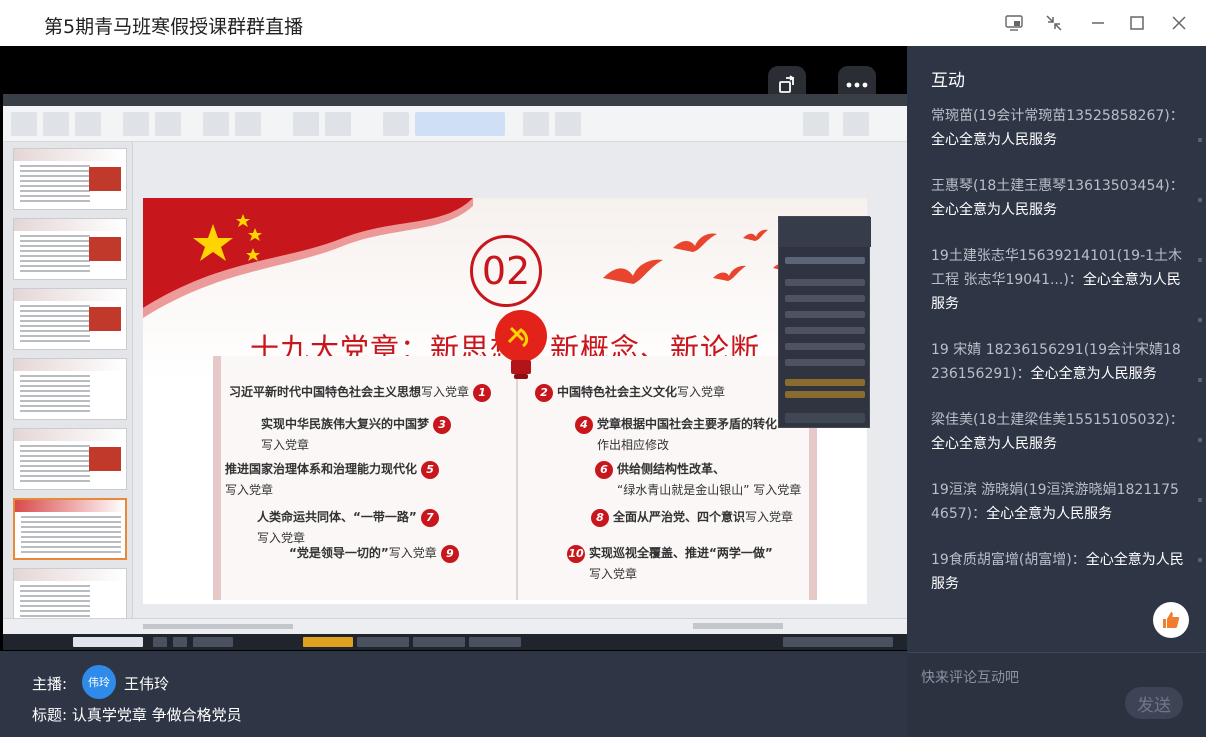  What do you see at coordinates (1137, 23) in the screenshot?
I see `maximize-icon` at bounding box center [1137, 23].